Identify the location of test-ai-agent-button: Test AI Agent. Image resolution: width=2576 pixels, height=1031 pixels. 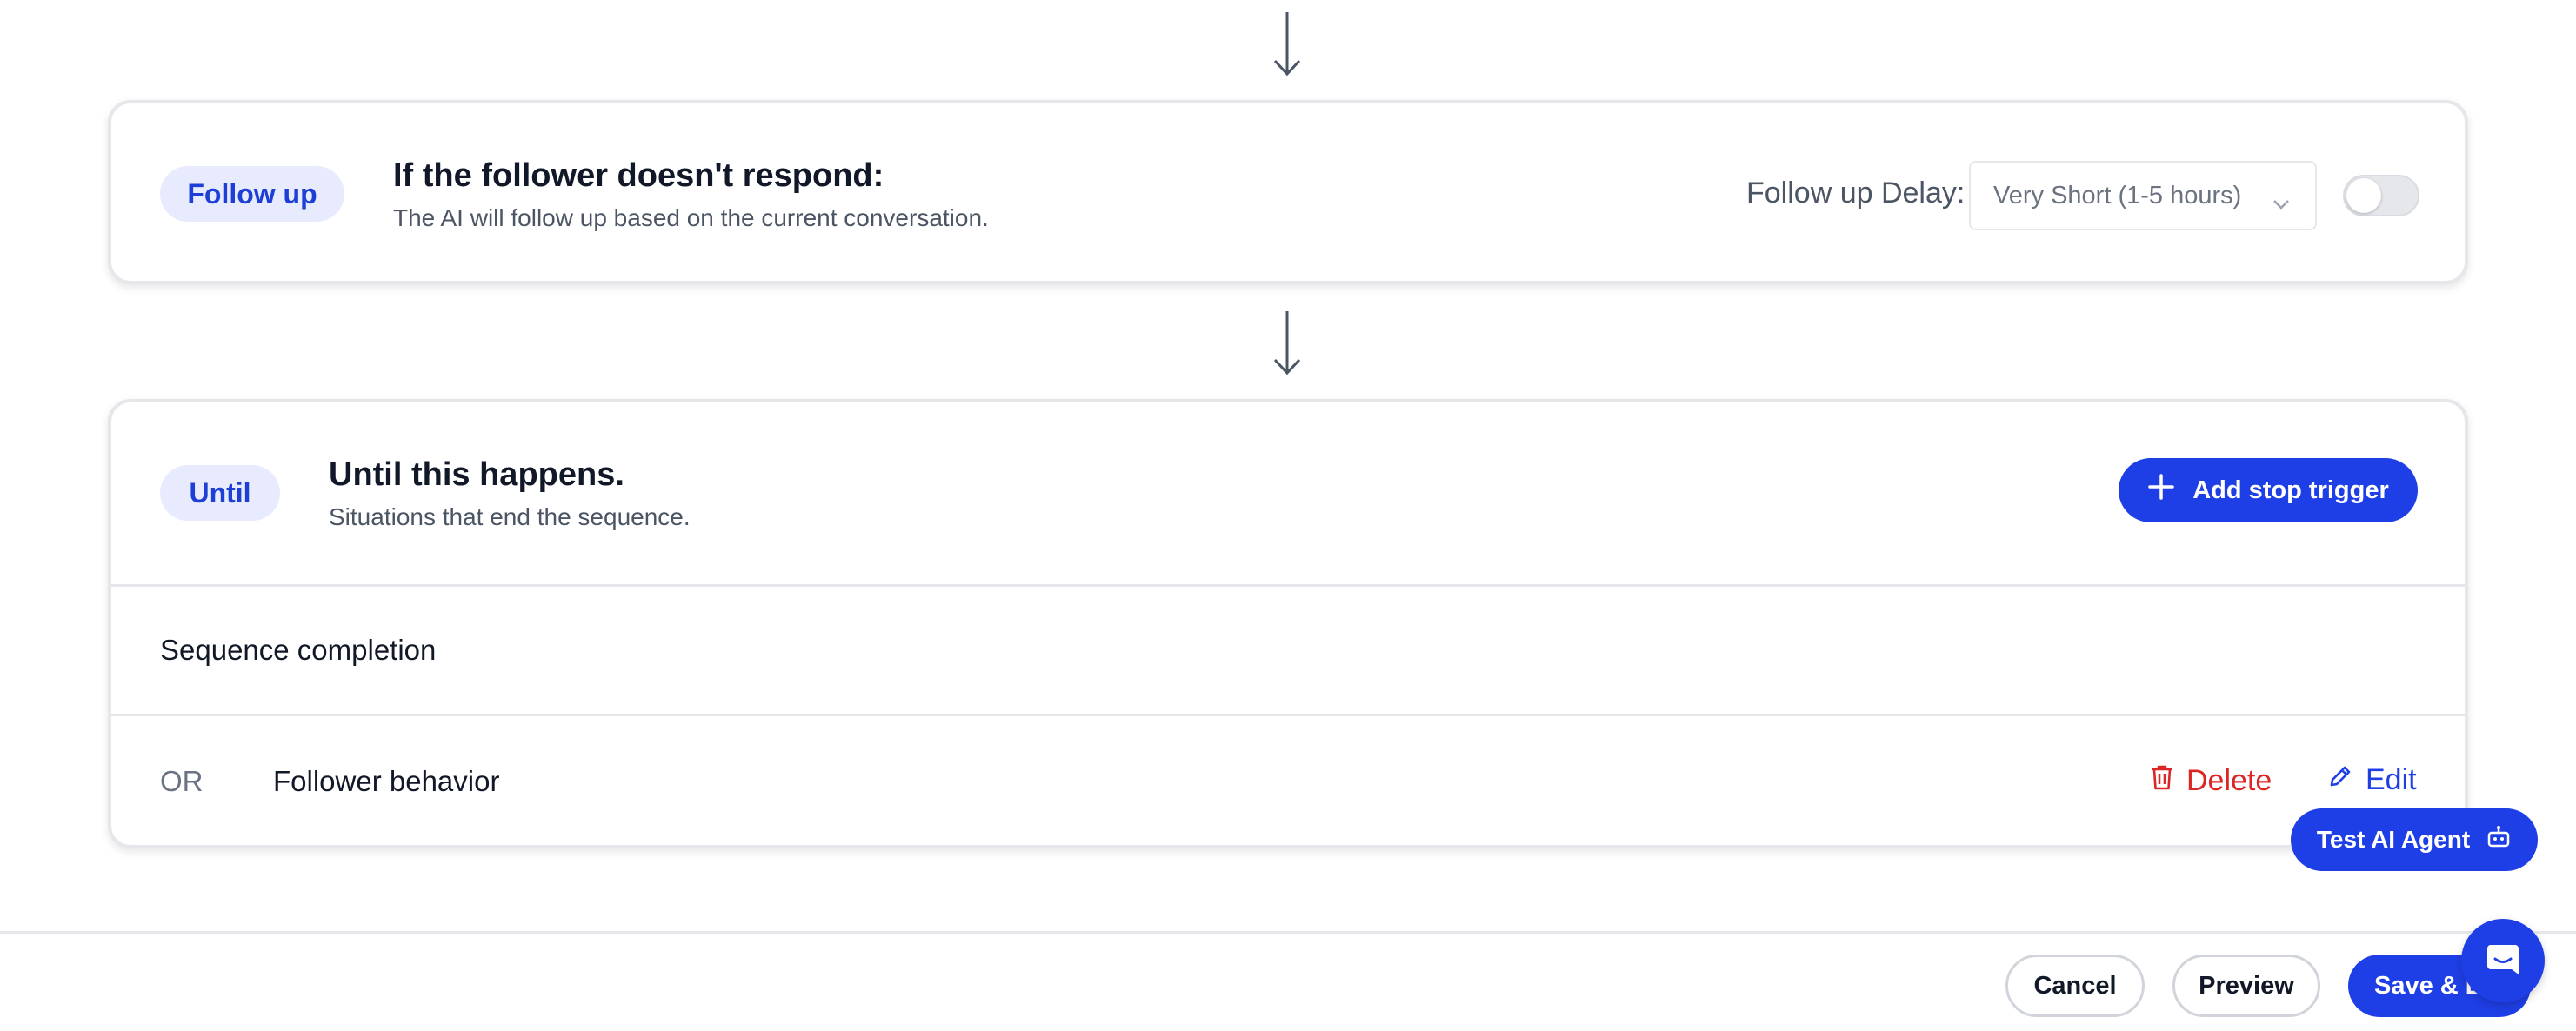
(2414, 839).